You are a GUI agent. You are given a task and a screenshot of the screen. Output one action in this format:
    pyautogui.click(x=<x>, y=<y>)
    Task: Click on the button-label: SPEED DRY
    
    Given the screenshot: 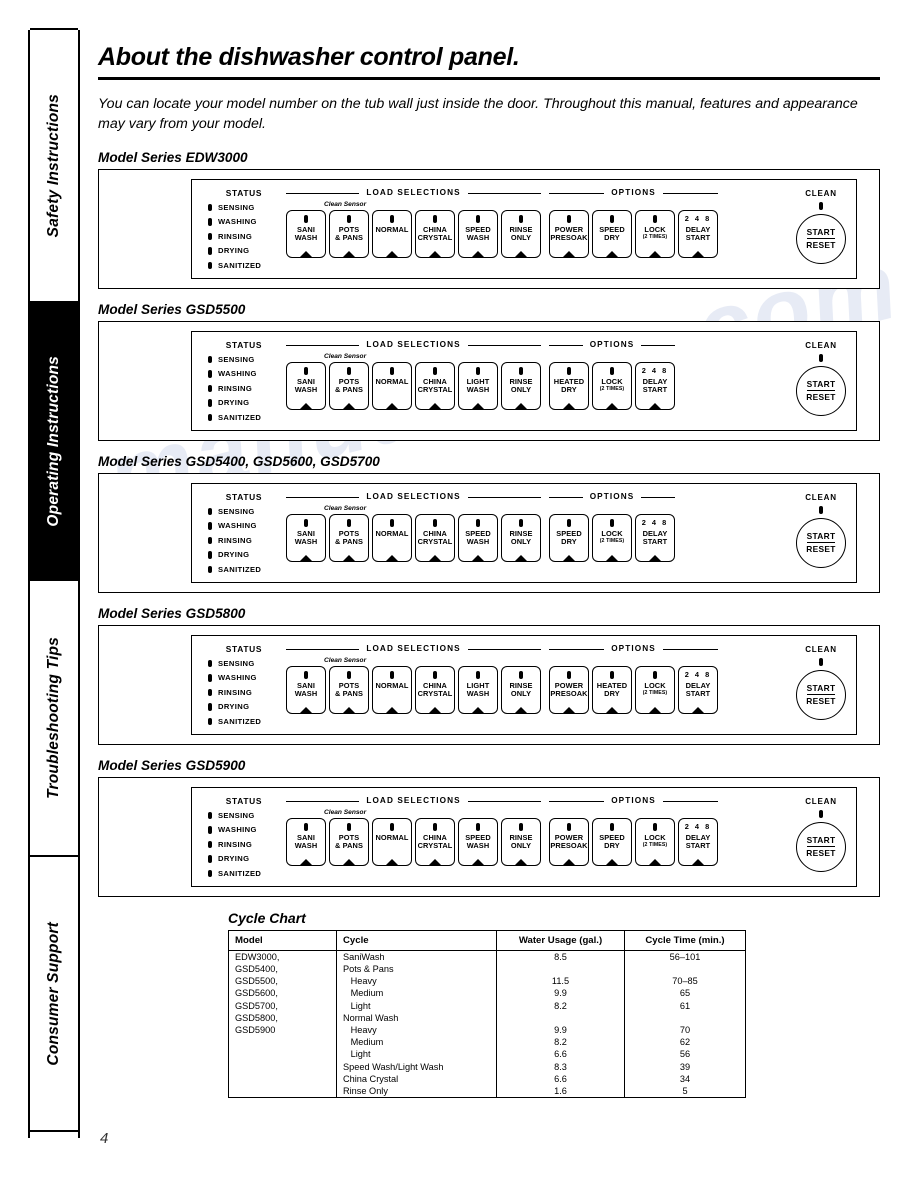 What is the action you would take?
    pyautogui.click(x=612, y=841)
    